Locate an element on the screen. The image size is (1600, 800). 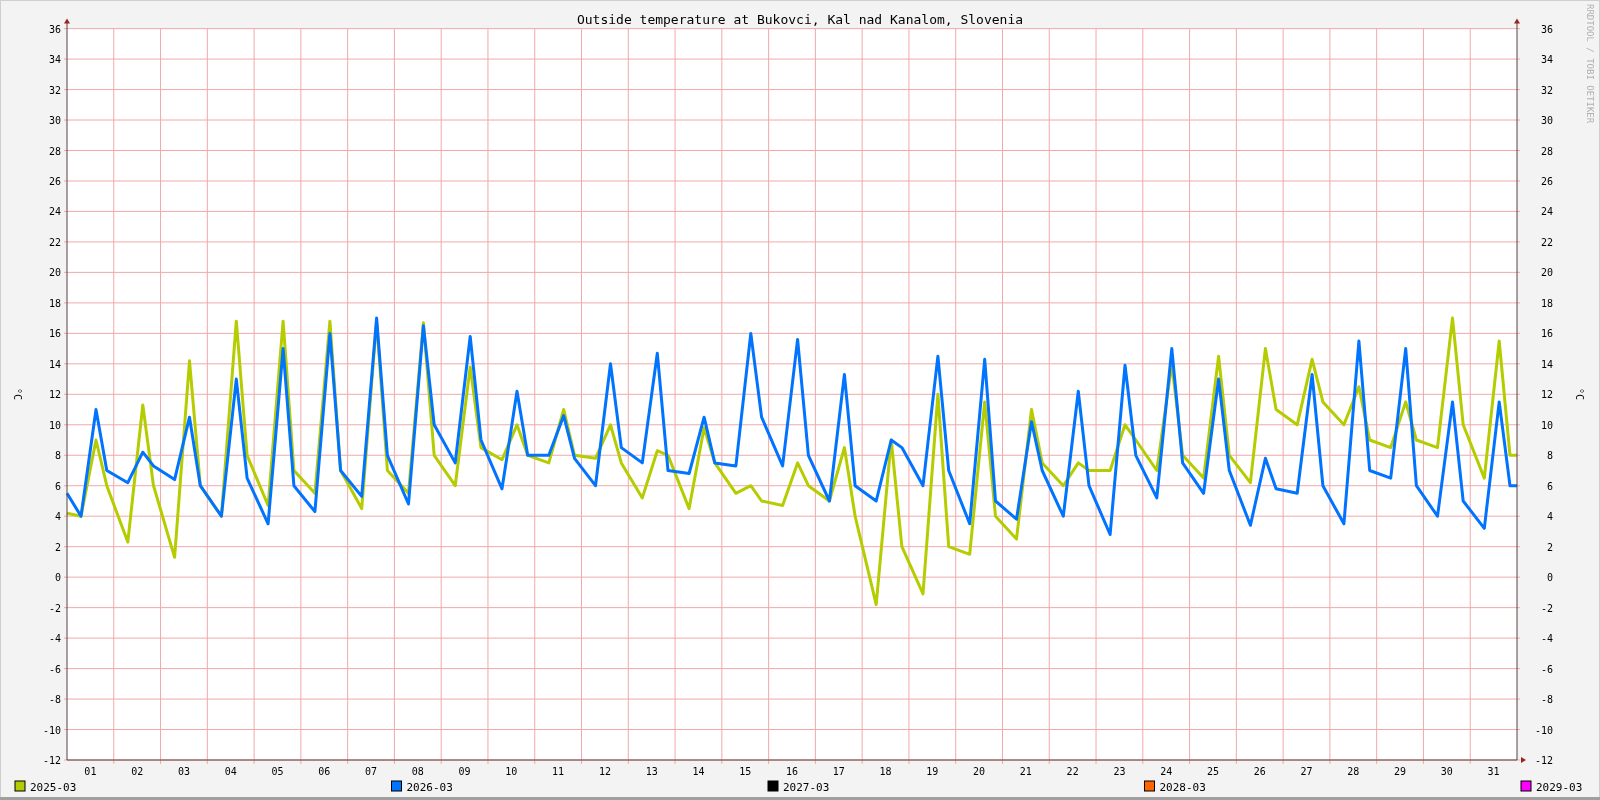
x-tick-label: 25 is located at coordinates (1212, 771).